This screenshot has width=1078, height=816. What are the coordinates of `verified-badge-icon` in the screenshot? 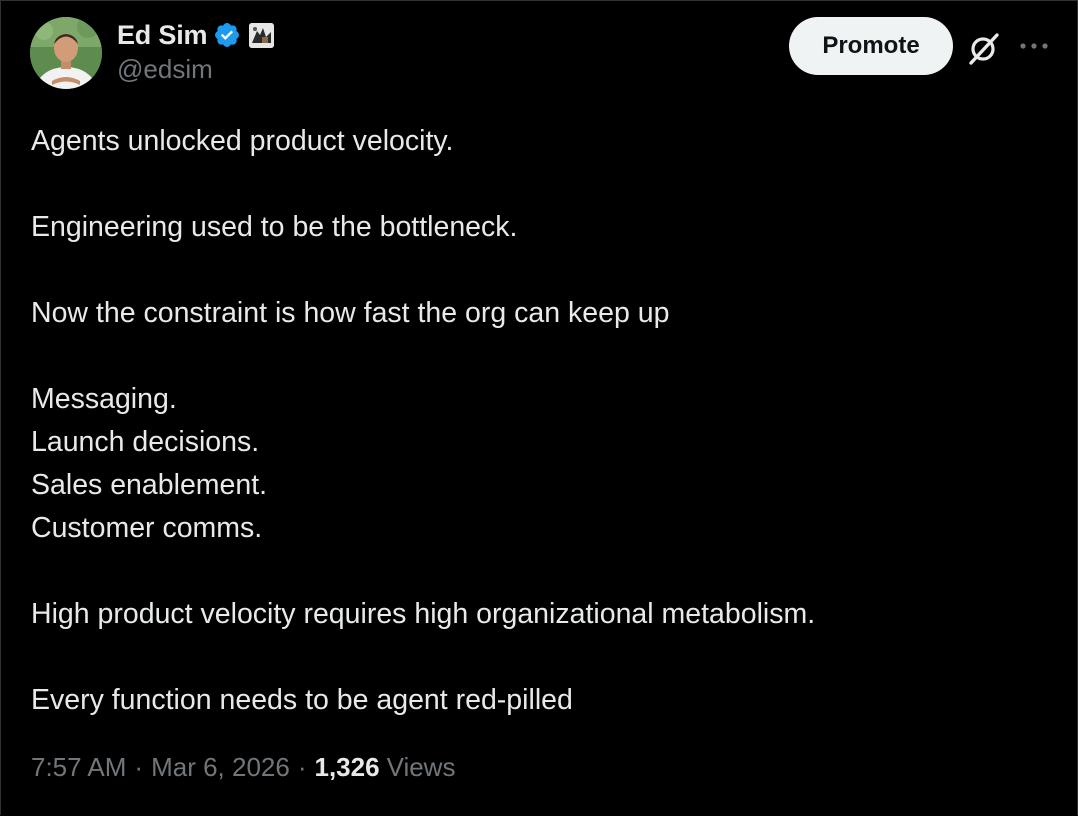 It's located at (227, 35).